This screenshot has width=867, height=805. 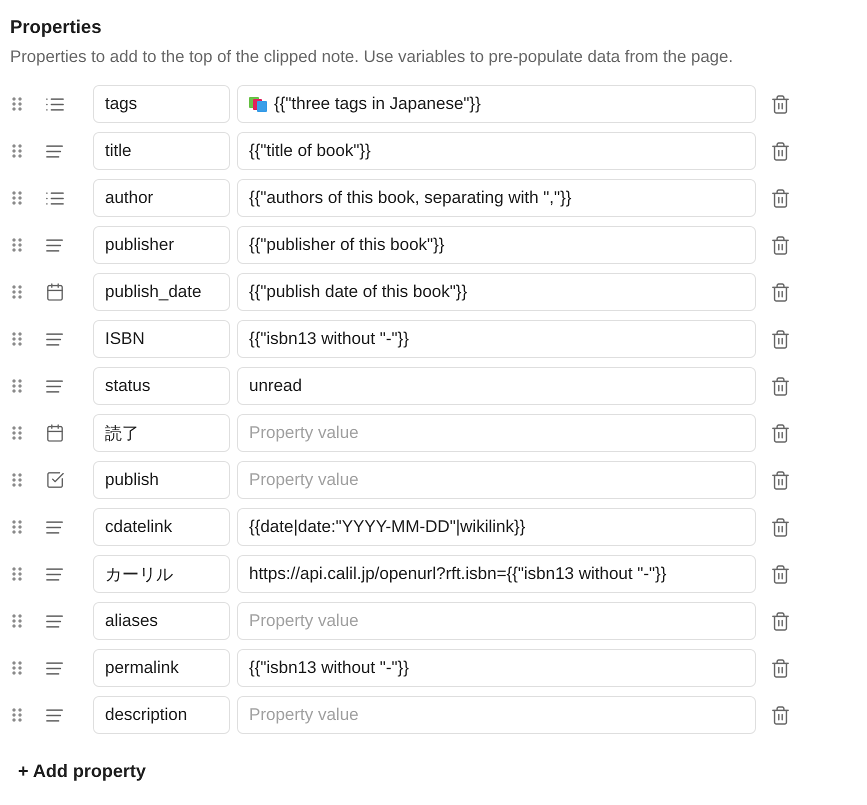 I want to click on add-property-button: + Add property, so click(x=82, y=771).